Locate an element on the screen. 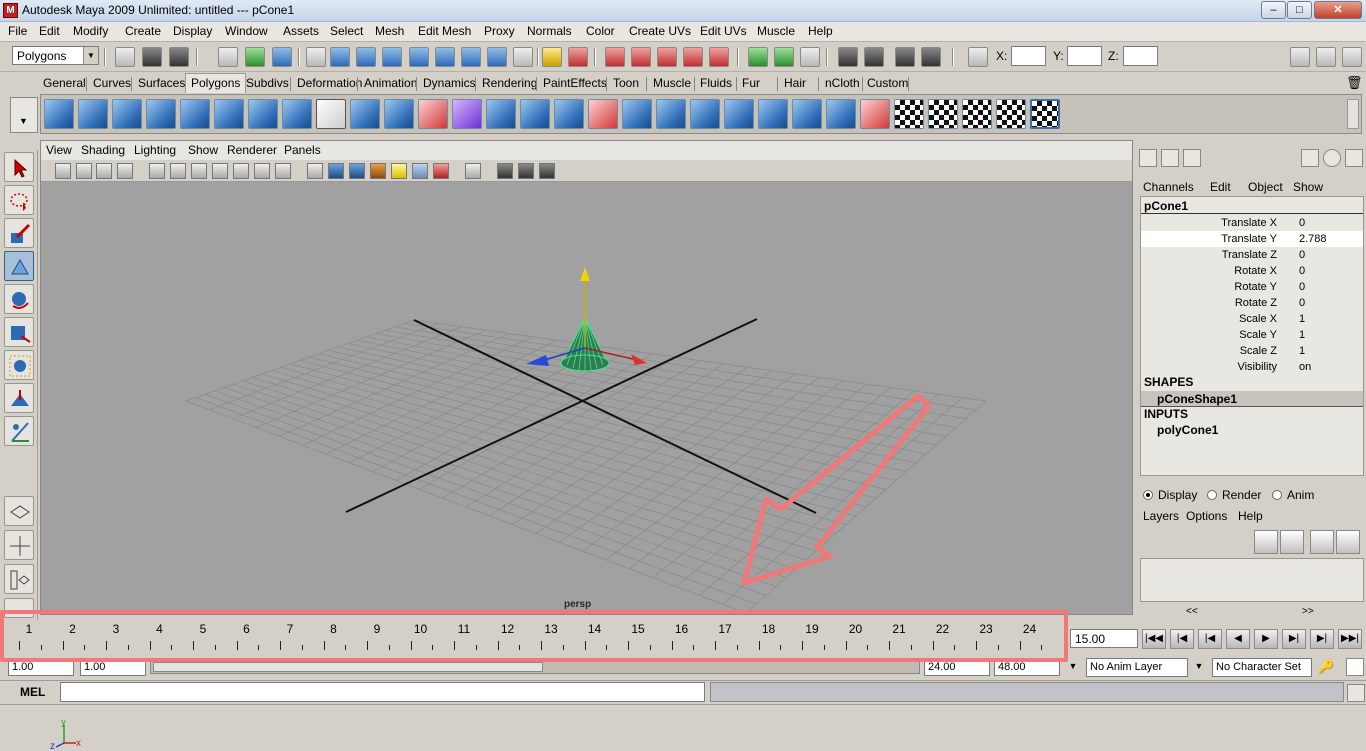 The width and height of the screenshot is (1366, 751). textured-icon is located at coordinates (378, 171).